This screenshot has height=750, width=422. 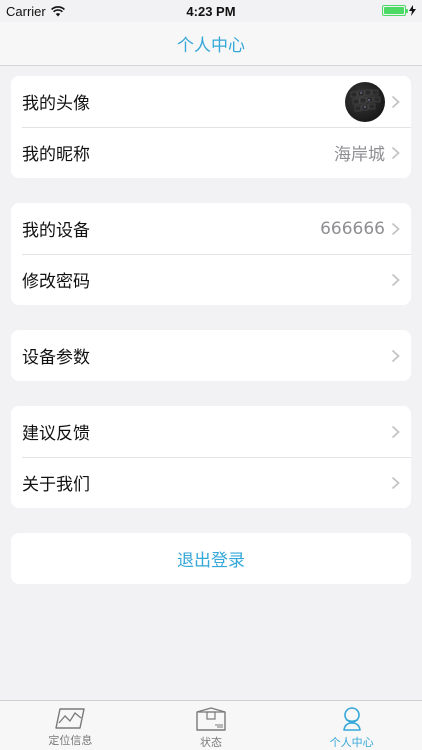 I want to click on status-time: 4:23 PM, so click(x=211, y=11).